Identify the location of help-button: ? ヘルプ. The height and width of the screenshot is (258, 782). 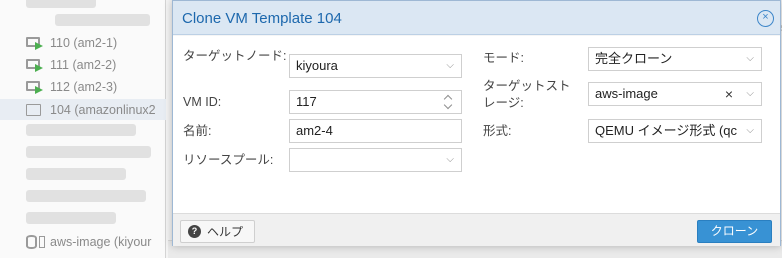
(217, 231).